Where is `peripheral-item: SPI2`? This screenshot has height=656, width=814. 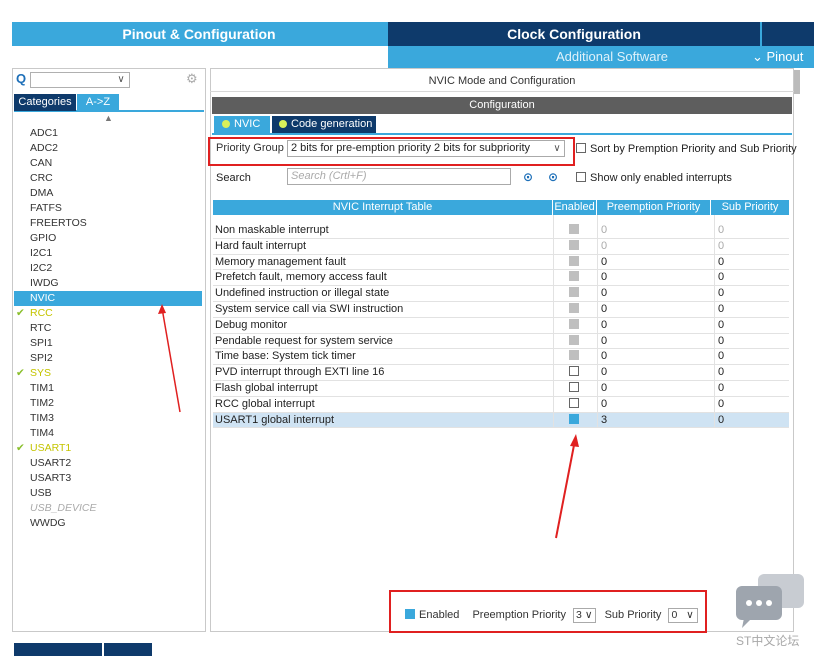 peripheral-item: SPI2 is located at coordinates (108, 358).